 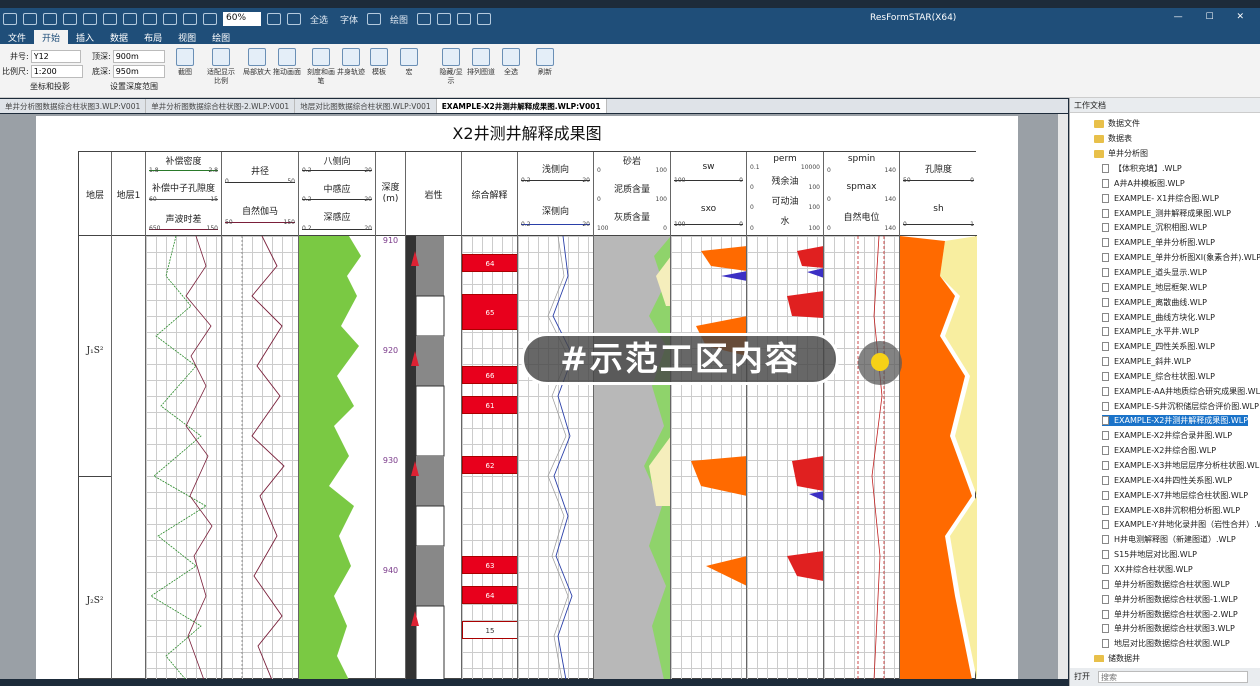 I want to click on tree-file: EXAMPLE-X4井四性关系图.WLP, so click(x=1167, y=480).